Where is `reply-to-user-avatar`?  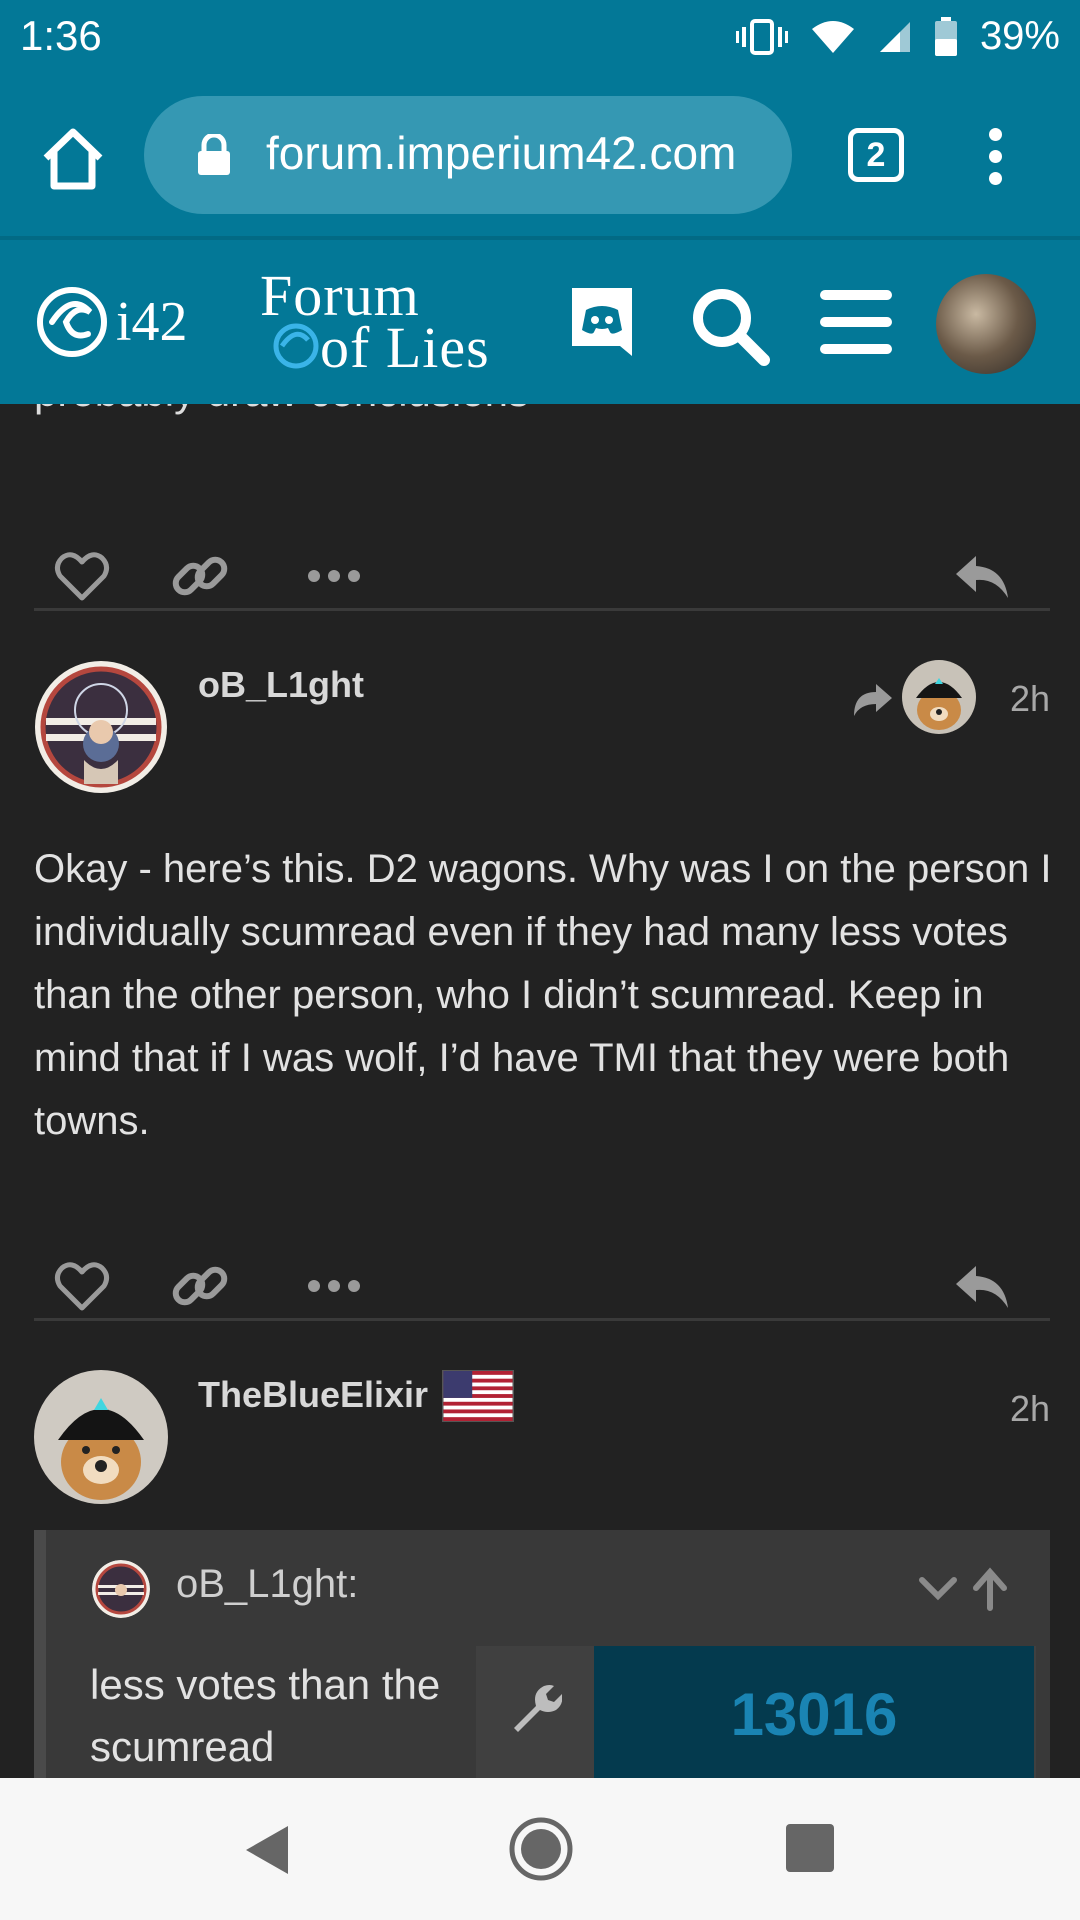 reply-to-user-avatar is located at coordinates (939, 697).